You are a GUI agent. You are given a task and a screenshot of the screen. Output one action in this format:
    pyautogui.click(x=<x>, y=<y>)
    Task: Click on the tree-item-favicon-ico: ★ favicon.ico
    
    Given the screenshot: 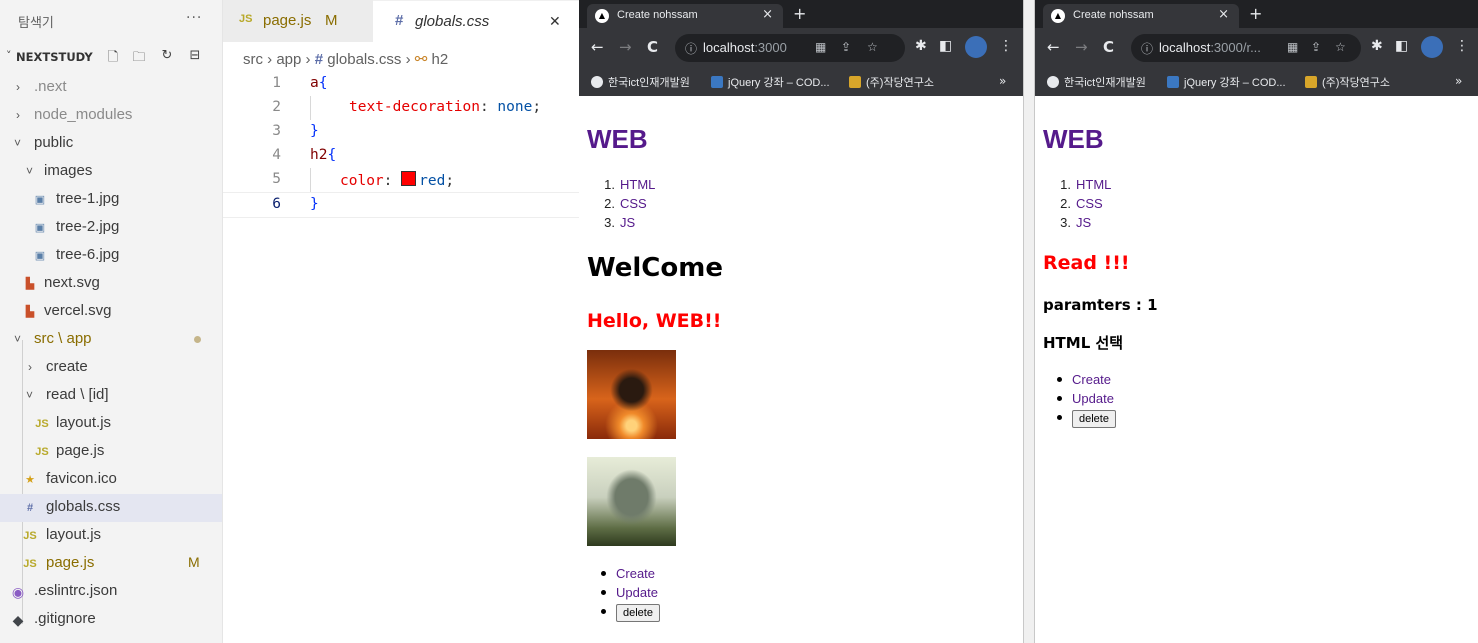 What is the action you would take?
    pyautogui.click(x=111, y=480)
    